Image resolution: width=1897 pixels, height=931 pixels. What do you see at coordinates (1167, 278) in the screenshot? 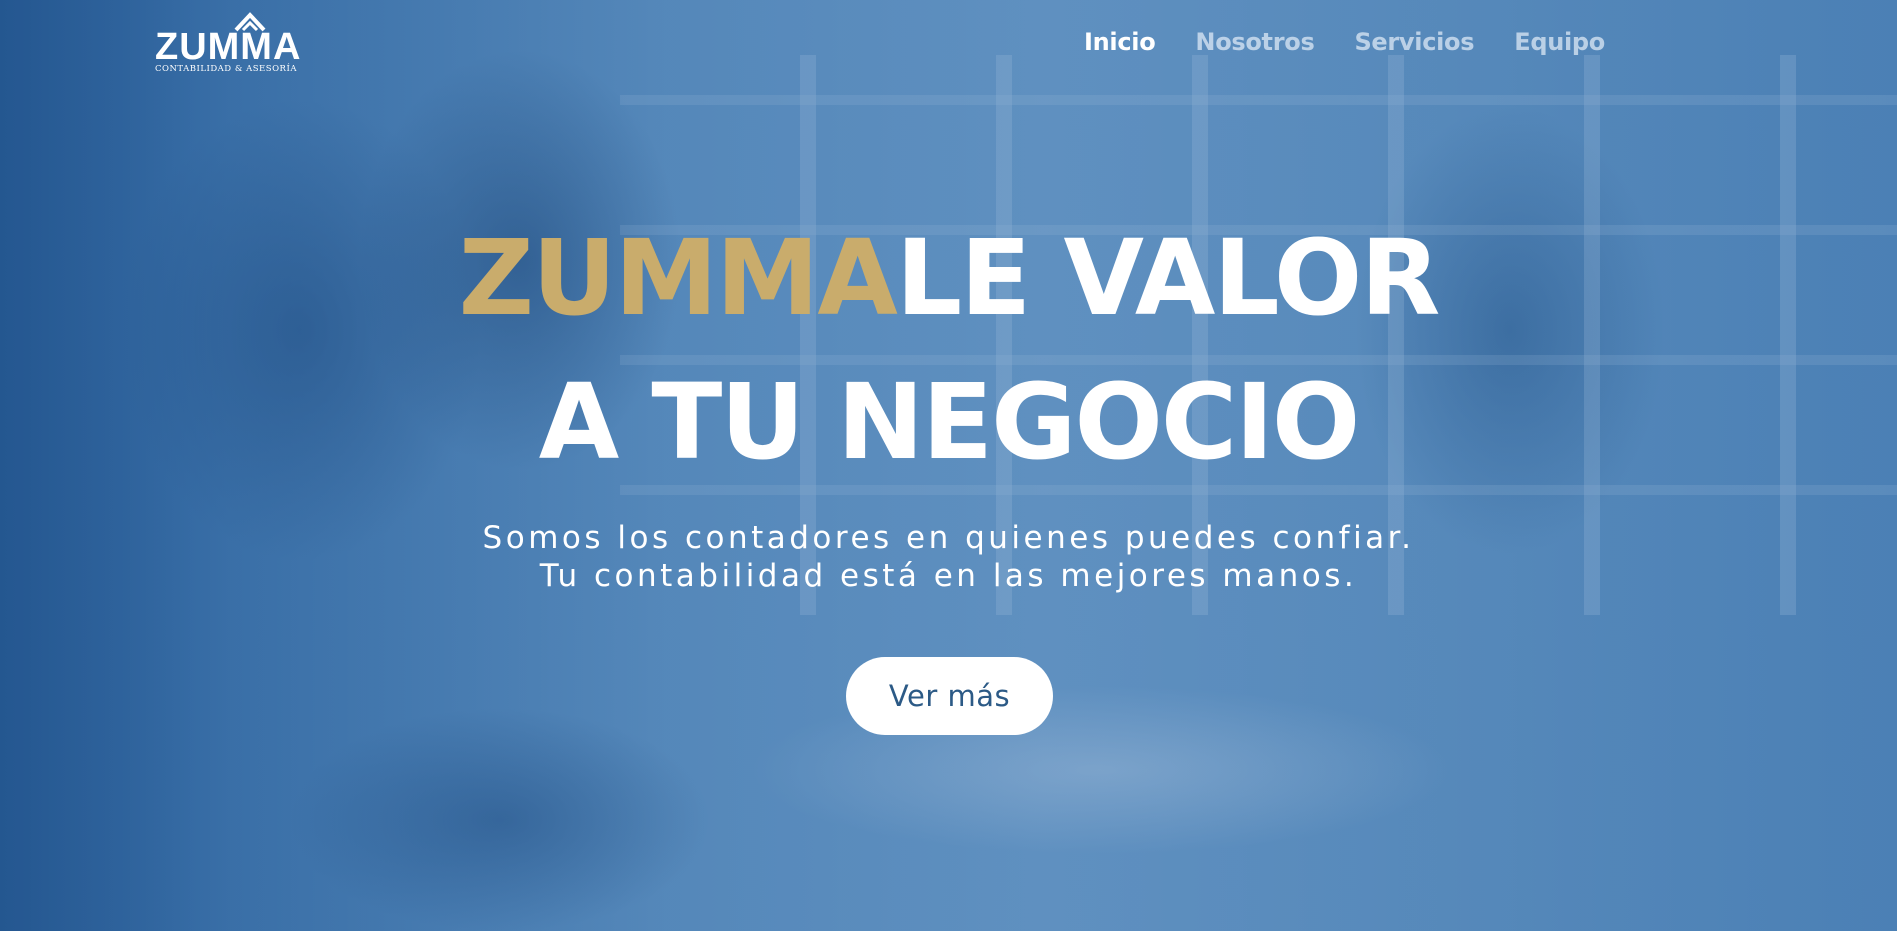
I see `headline-rest: LE VALOR` at bounding box center [1167, 278].